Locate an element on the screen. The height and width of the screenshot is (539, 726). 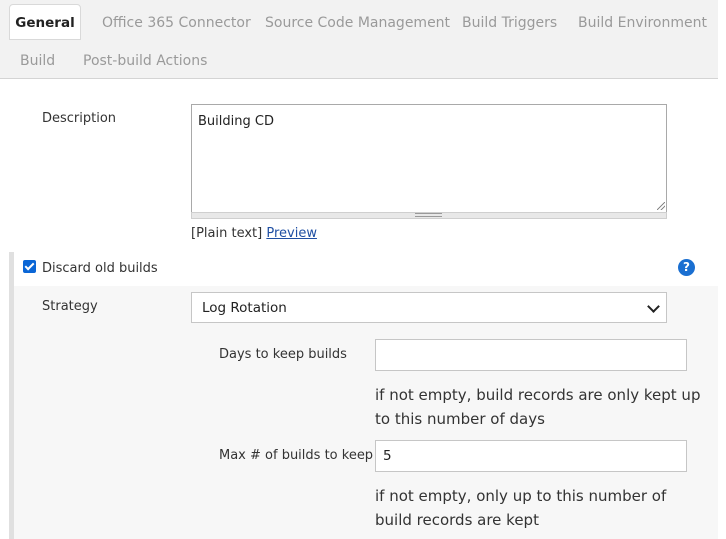
strategy-label: Strategy is located at coordinates (70, 306).